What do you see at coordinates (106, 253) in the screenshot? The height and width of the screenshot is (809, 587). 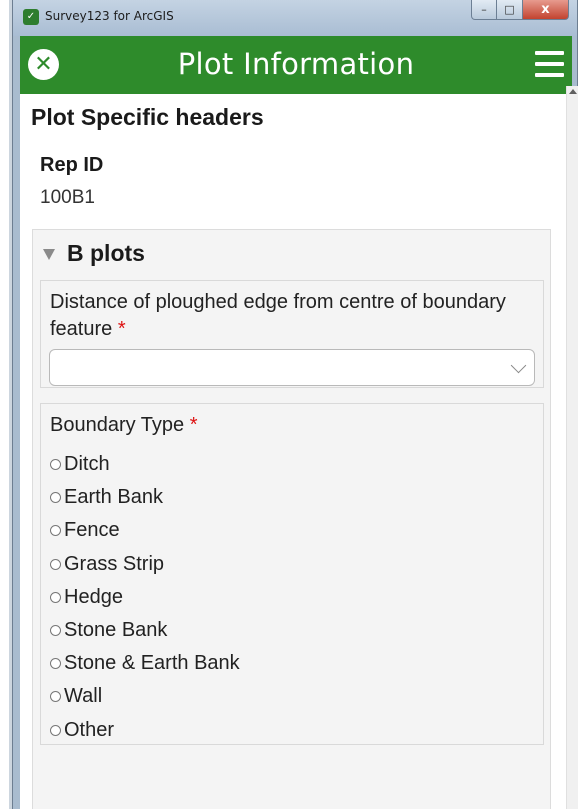 I see `group-title: B plots` at bounding box center [106, 253].